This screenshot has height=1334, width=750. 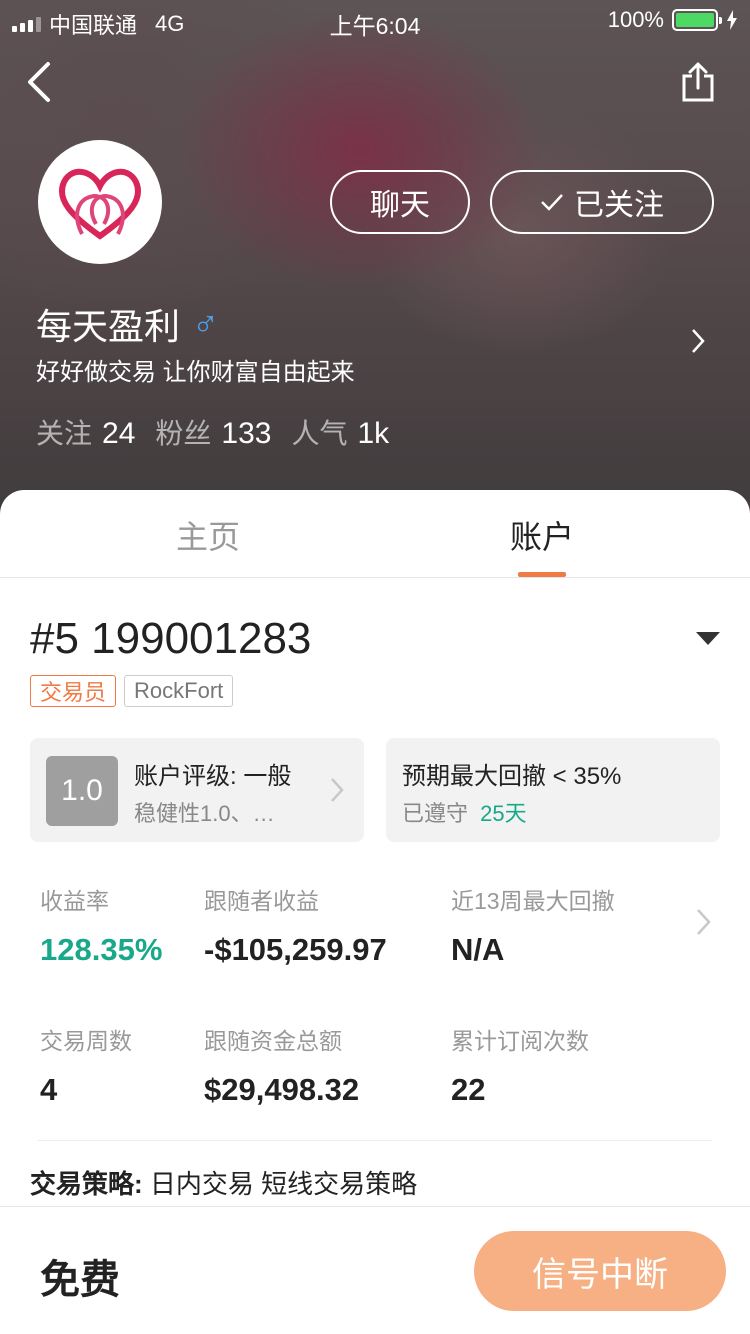 What do you see at coordinates (39, 82) in the screenshot?
I see `back-arrow-icon` at bounding box center [39, 82].